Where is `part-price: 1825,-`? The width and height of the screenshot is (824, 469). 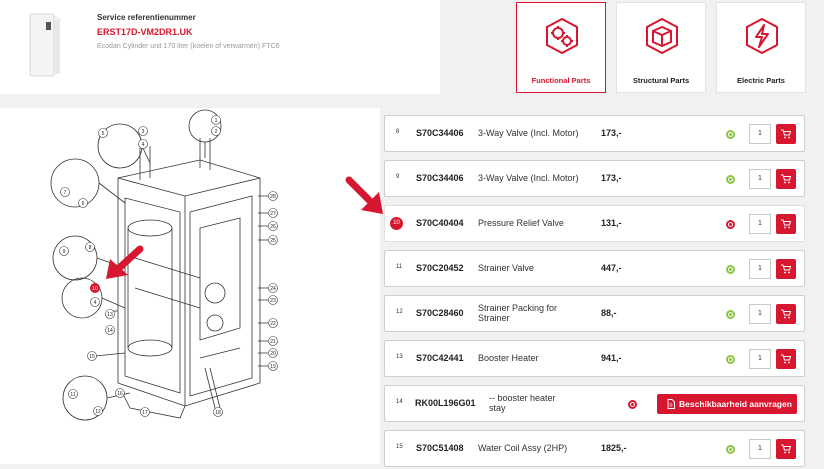
part-price: 1825,- is located at coordinates (614, 448).